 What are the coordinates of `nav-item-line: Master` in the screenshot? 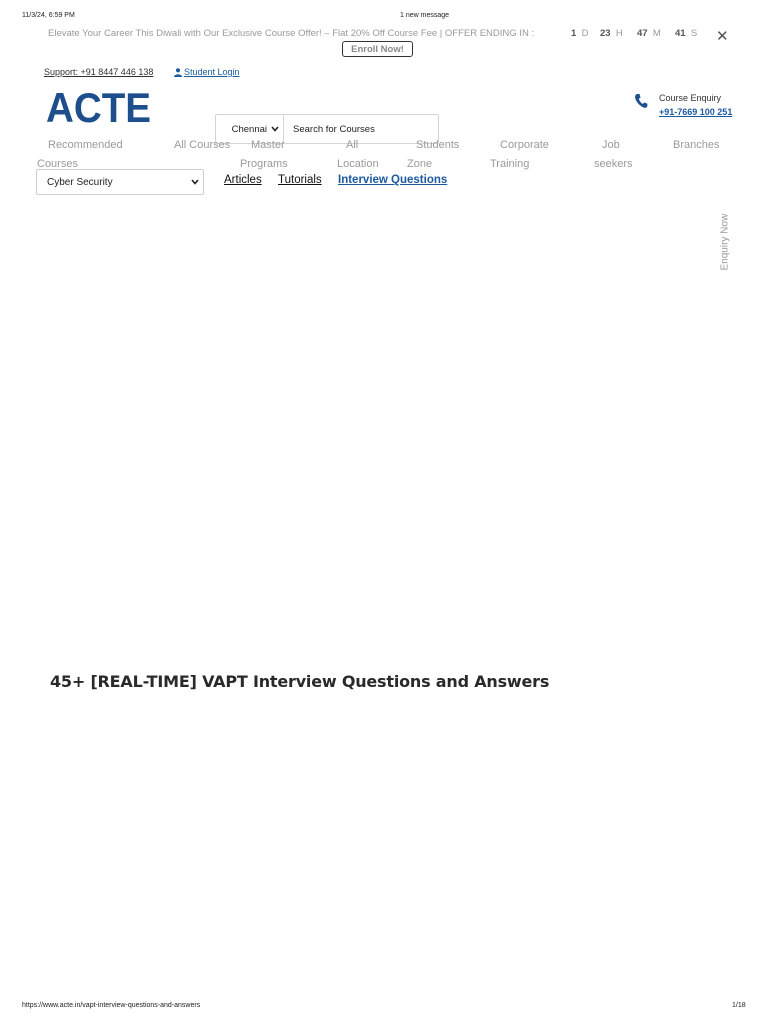 It's located at (268, 145).